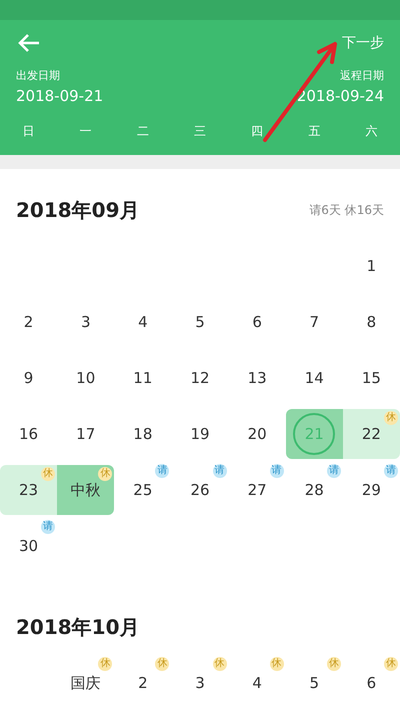 The height and width of the screenshot is (720, 400). What do you see at coordinates (143, 131) in the screenshot?
I see `weekday-label: 二` at bounding box center [143, 131].